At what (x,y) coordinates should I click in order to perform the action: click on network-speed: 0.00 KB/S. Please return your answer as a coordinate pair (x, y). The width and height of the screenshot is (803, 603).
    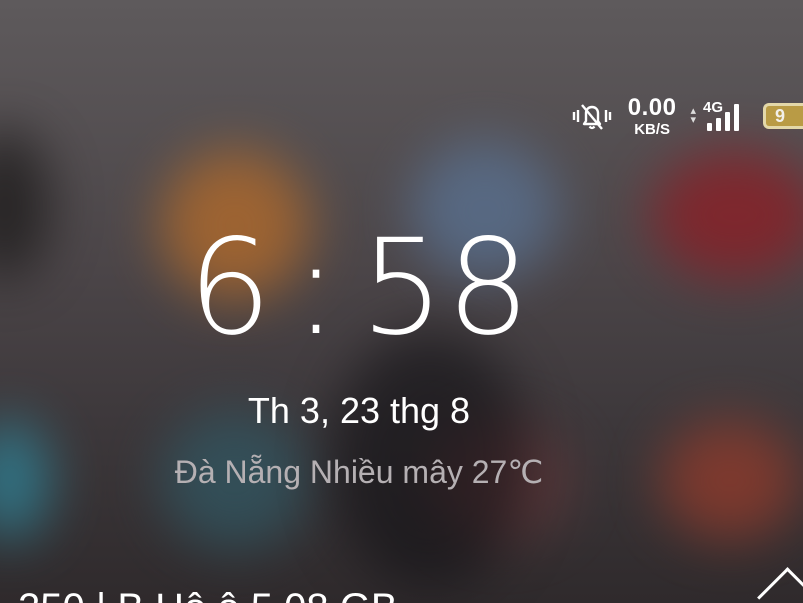
    Looking at the image, I should click on (652, 115).